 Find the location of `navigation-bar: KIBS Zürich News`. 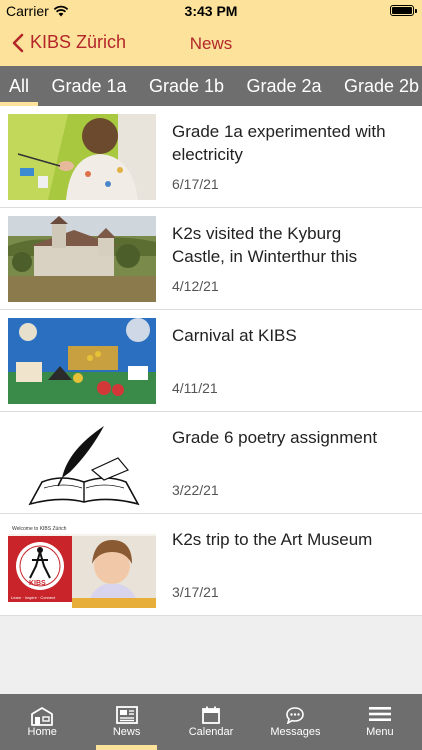

navigation-bar: KIBS Zürich News is located at coordinates (211, 44).